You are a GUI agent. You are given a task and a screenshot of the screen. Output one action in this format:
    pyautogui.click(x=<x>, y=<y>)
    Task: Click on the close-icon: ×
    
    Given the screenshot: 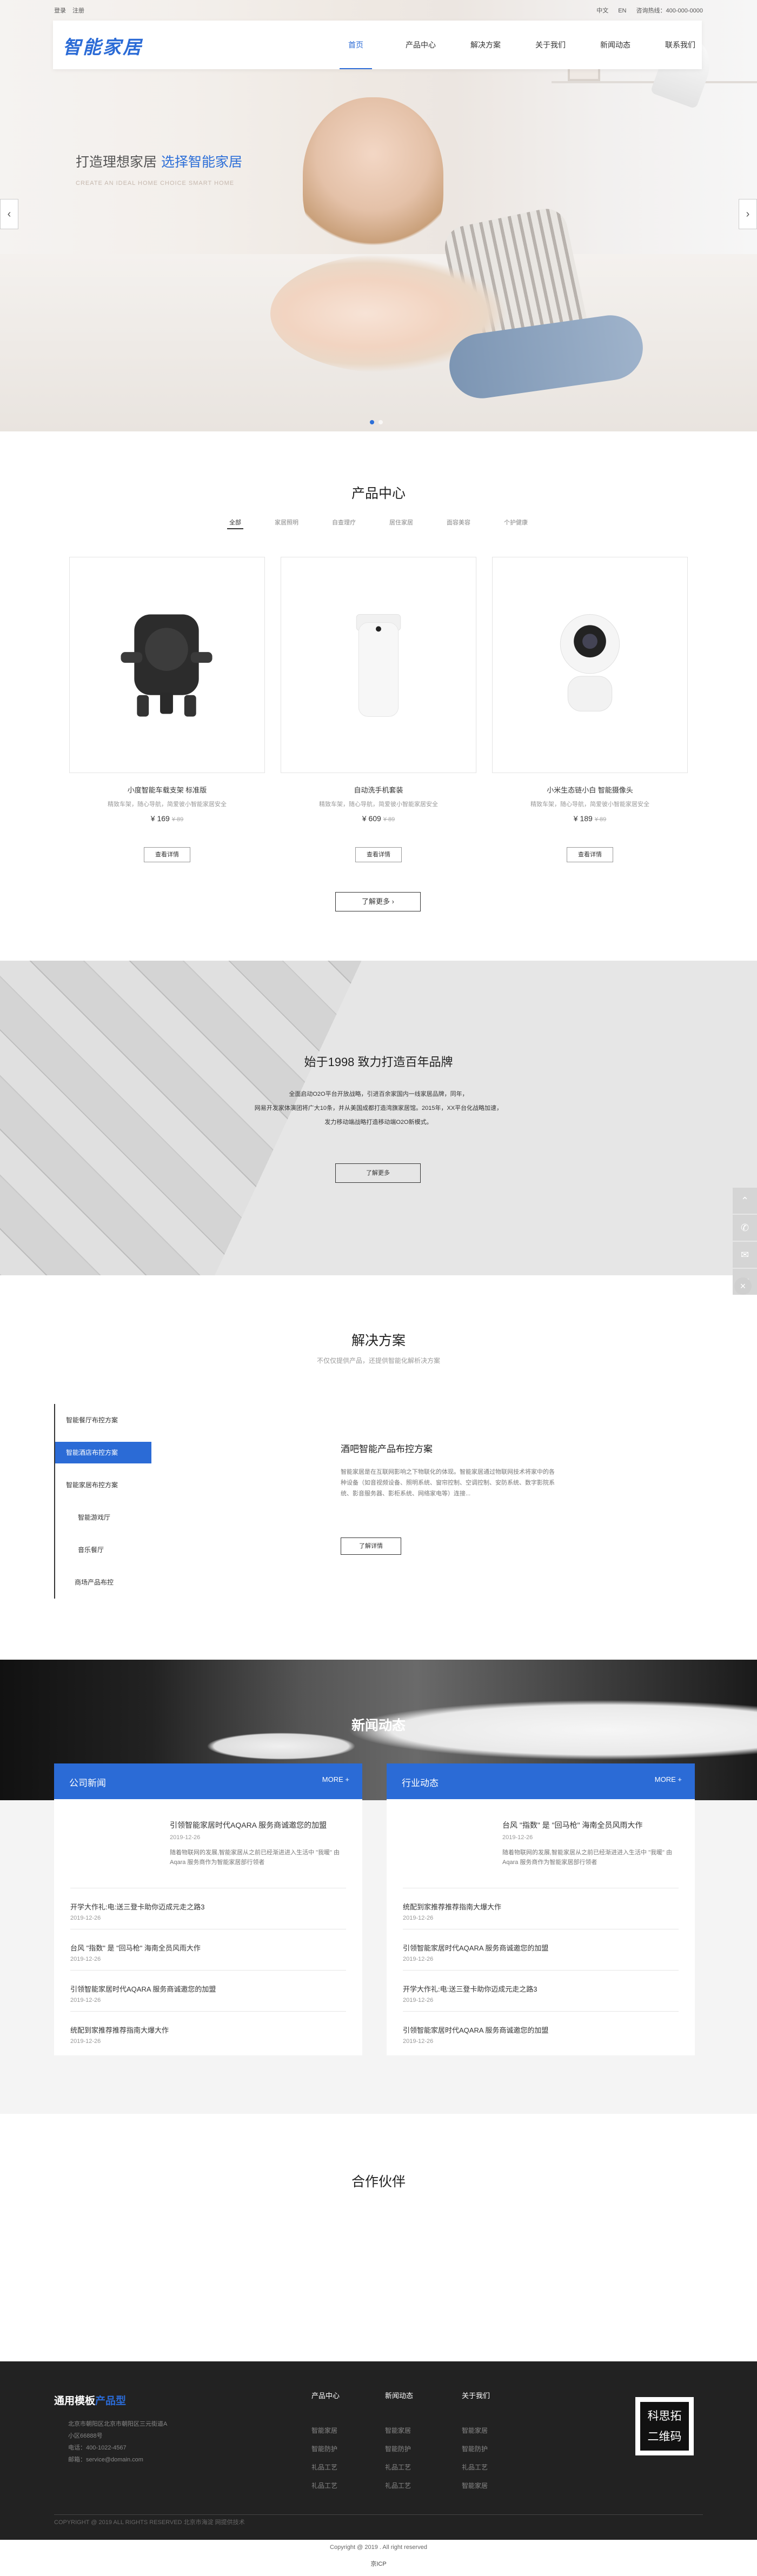 What is the action you would take?
    pyautogui.click(x=743, y=1286)
    